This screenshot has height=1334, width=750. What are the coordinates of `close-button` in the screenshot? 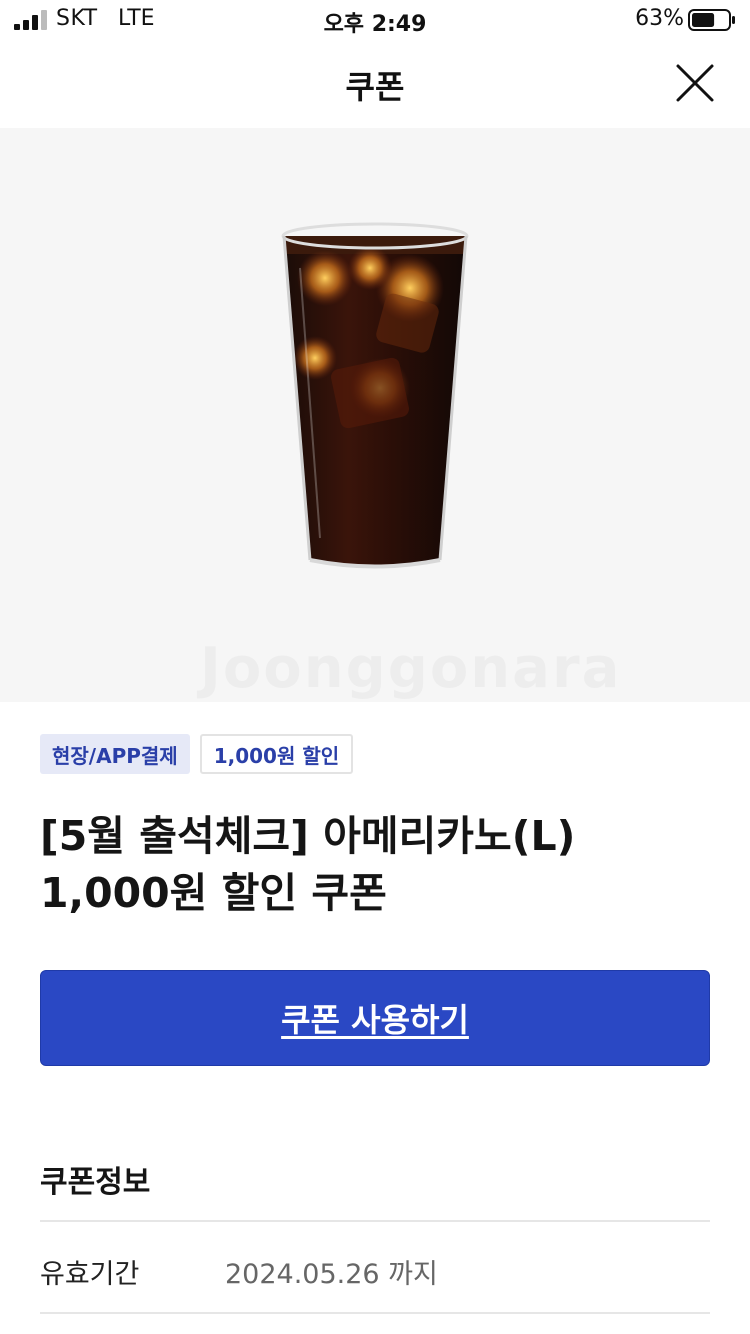 It's located at (695, 83).